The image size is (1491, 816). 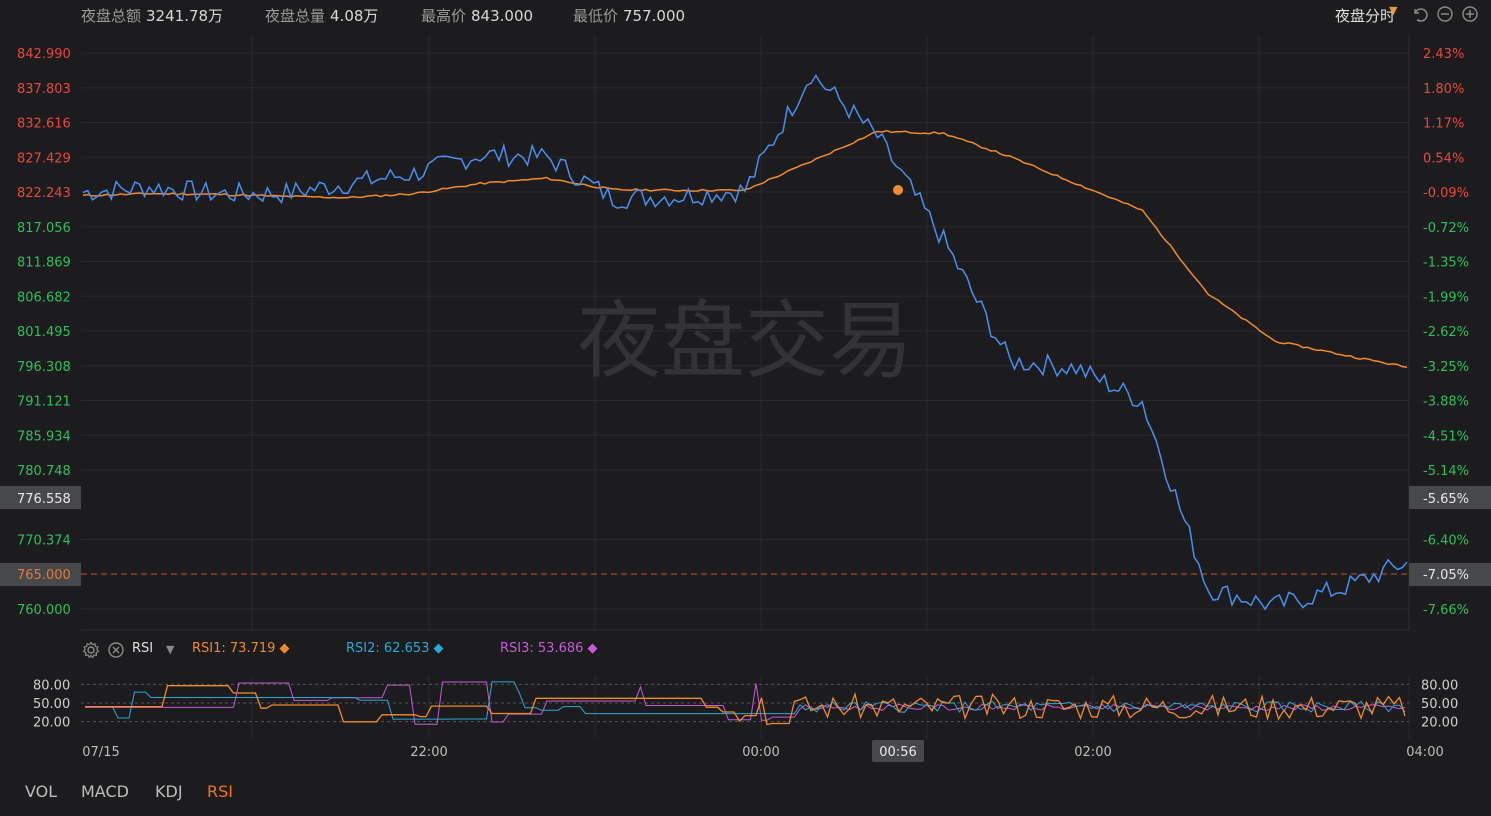 What do you see at coordinates (1446, 402) in the screenshot?
I see `right-tick-label: -3.88%` at bounding box center [1446, 402].